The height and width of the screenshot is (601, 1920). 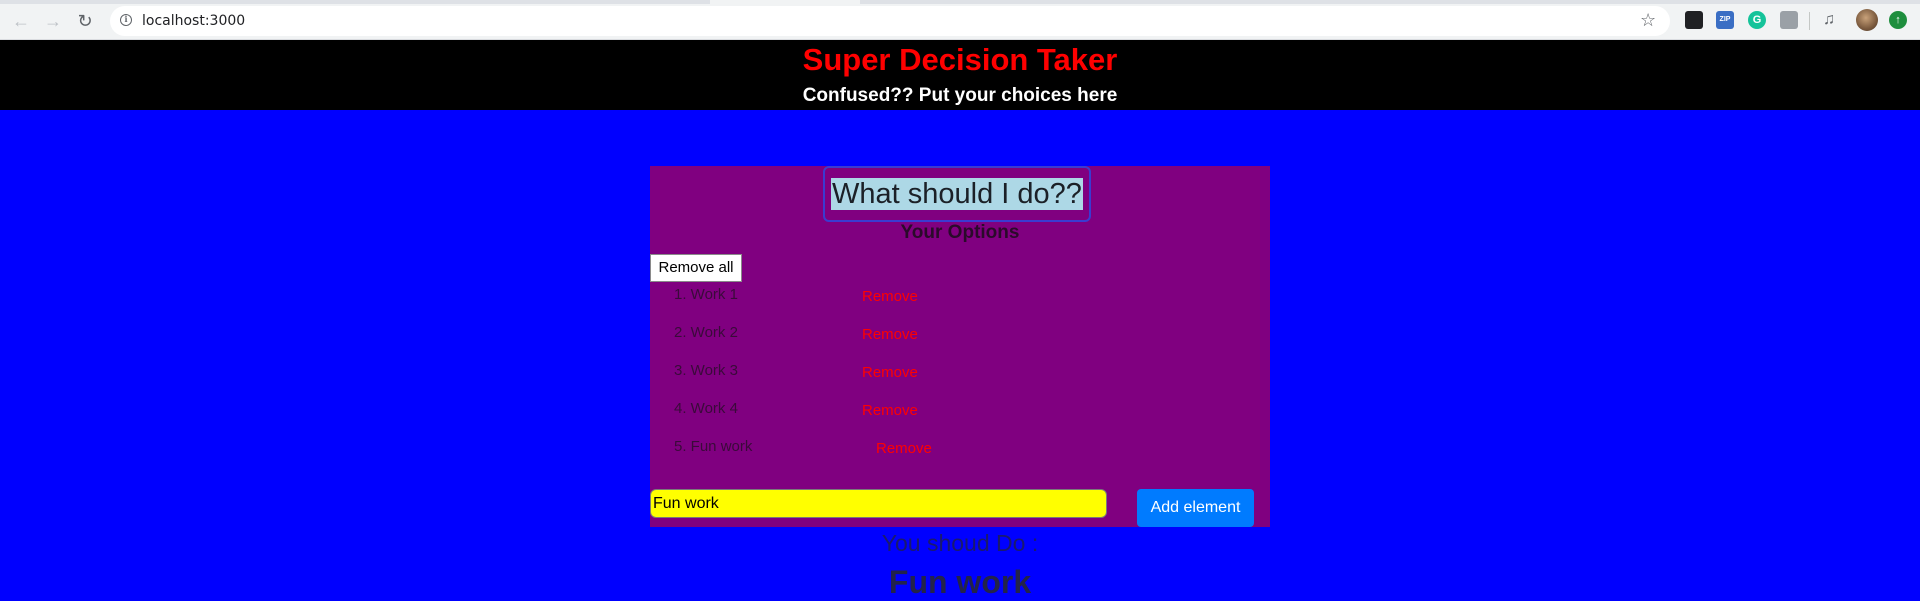 I want to click on update-icon: ↑, so click(x=1898, y=20).